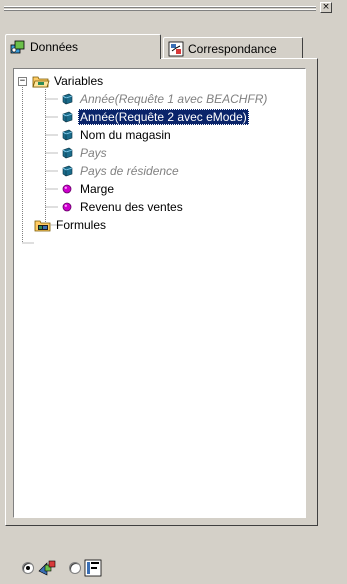 This screenshot has width=347, height=584. Describe the element at coordinates (129, 171) in the screenshot. I see `tree-item-label: Pays de résidence` at that location.